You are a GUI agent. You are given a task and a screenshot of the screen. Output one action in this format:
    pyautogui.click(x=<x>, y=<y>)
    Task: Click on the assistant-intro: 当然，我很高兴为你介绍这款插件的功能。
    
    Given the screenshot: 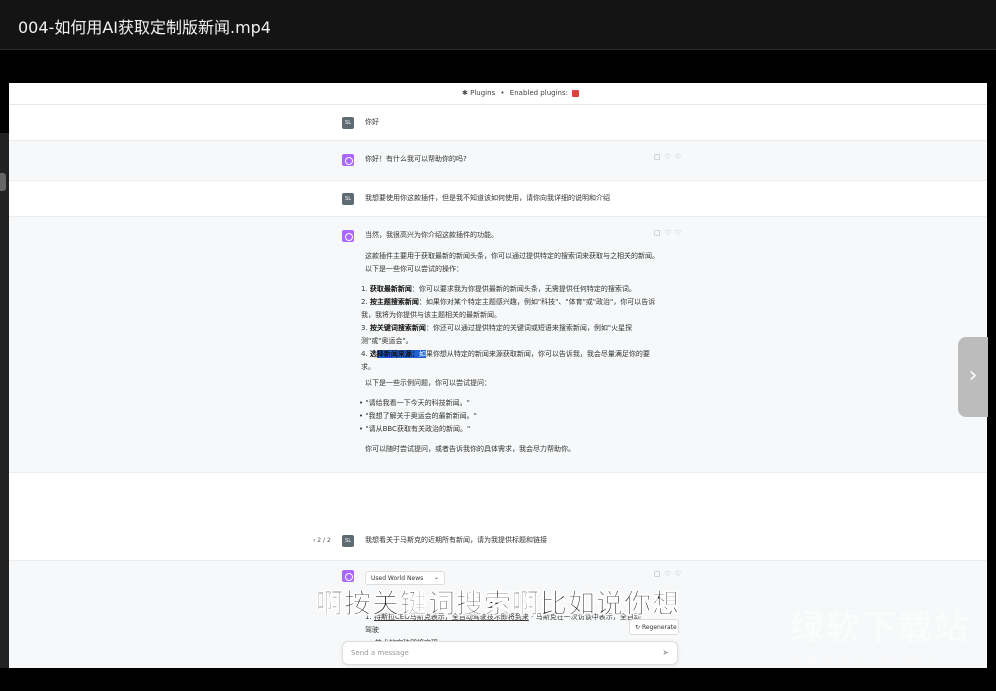 What is the action you would take?
    pyautogui.click(x=431, y=235)
    